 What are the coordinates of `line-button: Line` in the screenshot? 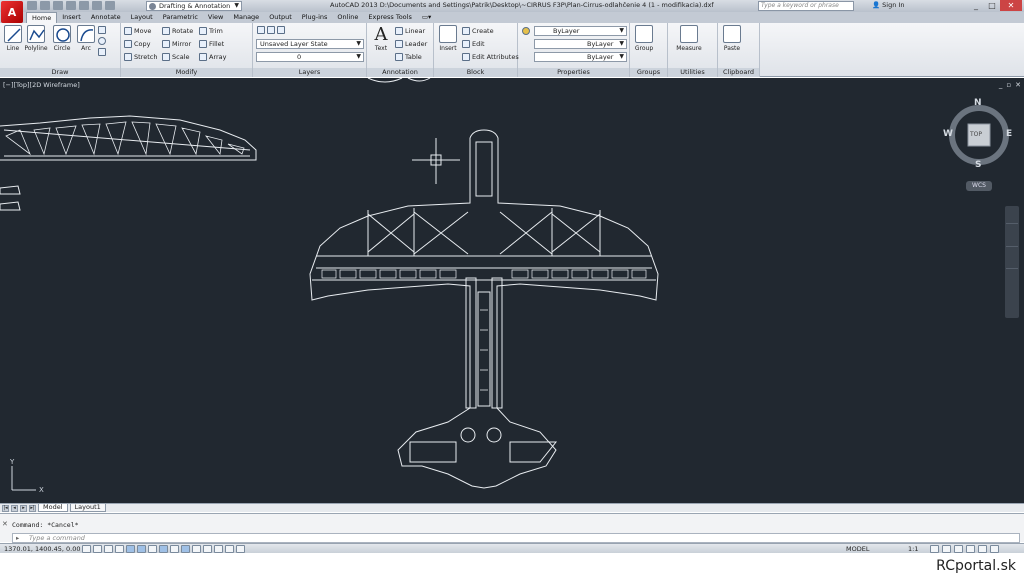 It's located at (13, 38).